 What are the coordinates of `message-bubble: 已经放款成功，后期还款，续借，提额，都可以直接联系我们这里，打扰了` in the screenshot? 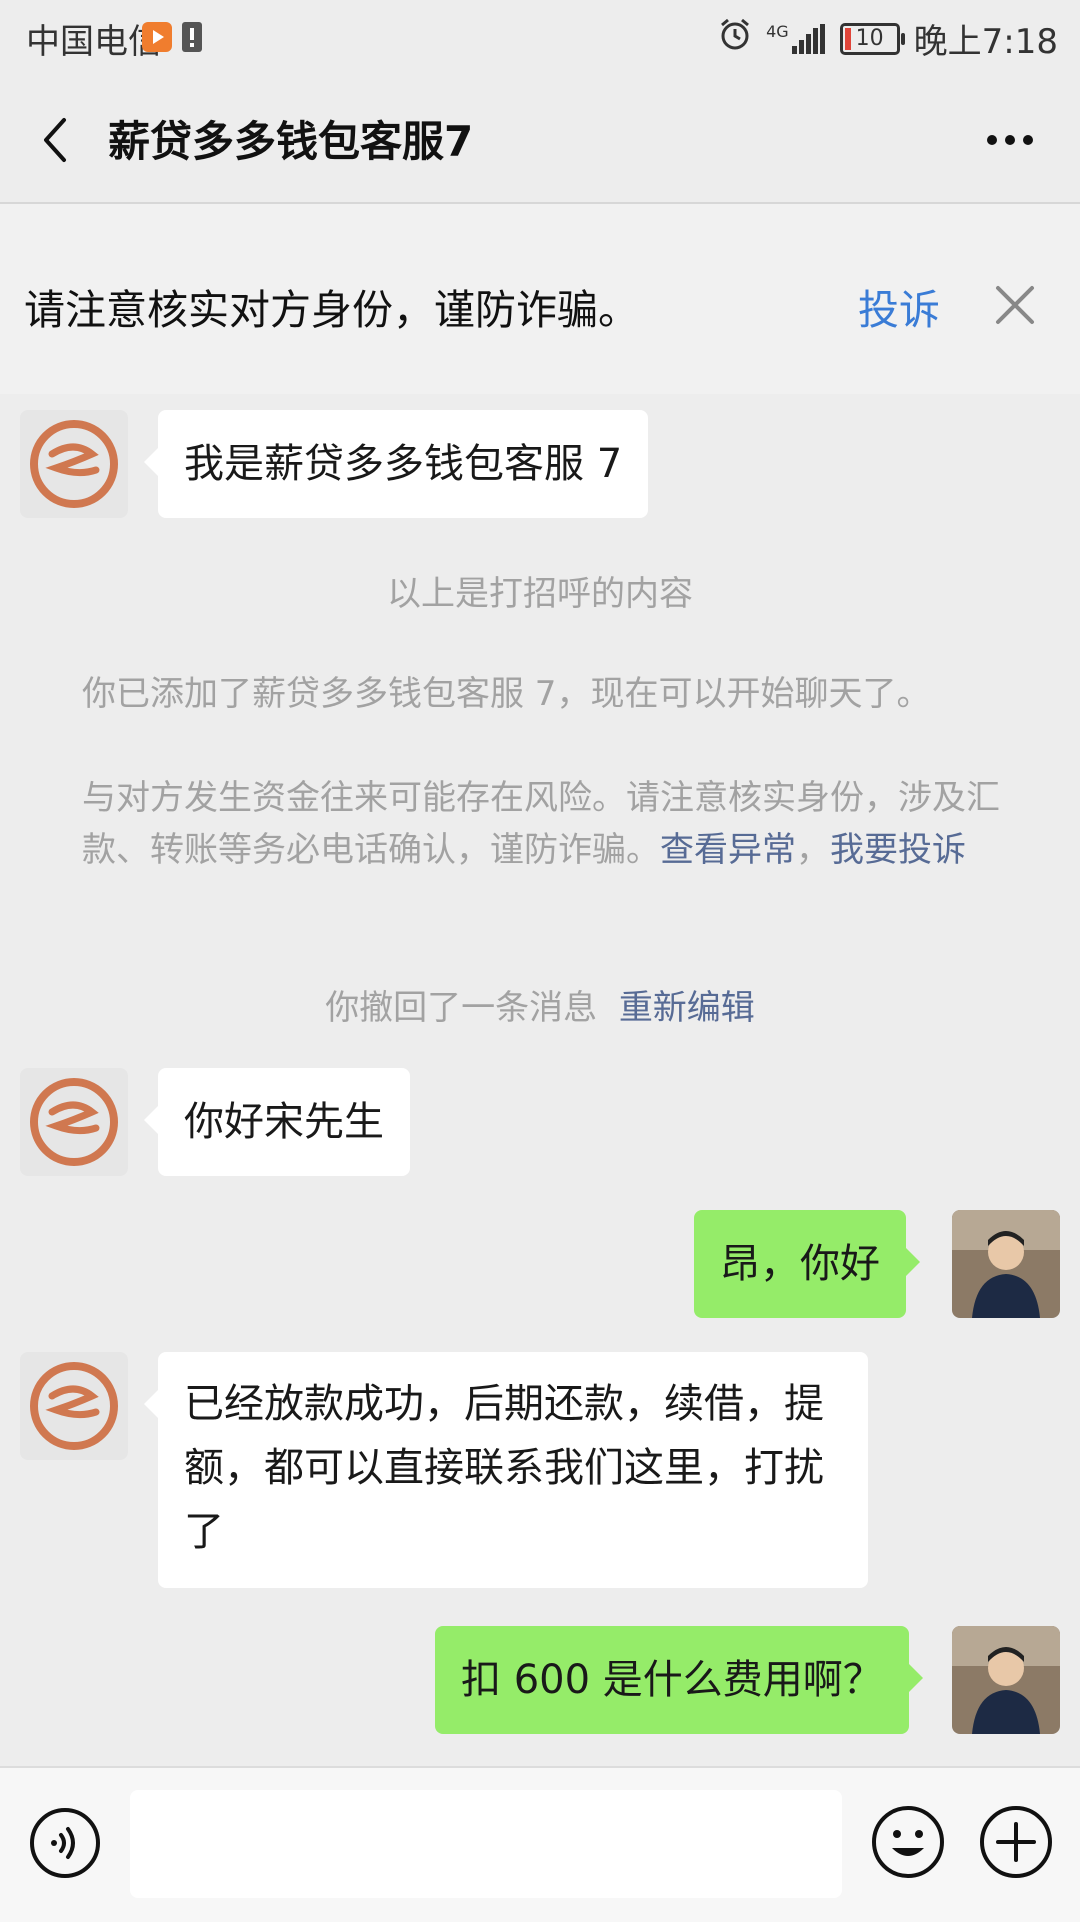 It's located at (506, 1470).